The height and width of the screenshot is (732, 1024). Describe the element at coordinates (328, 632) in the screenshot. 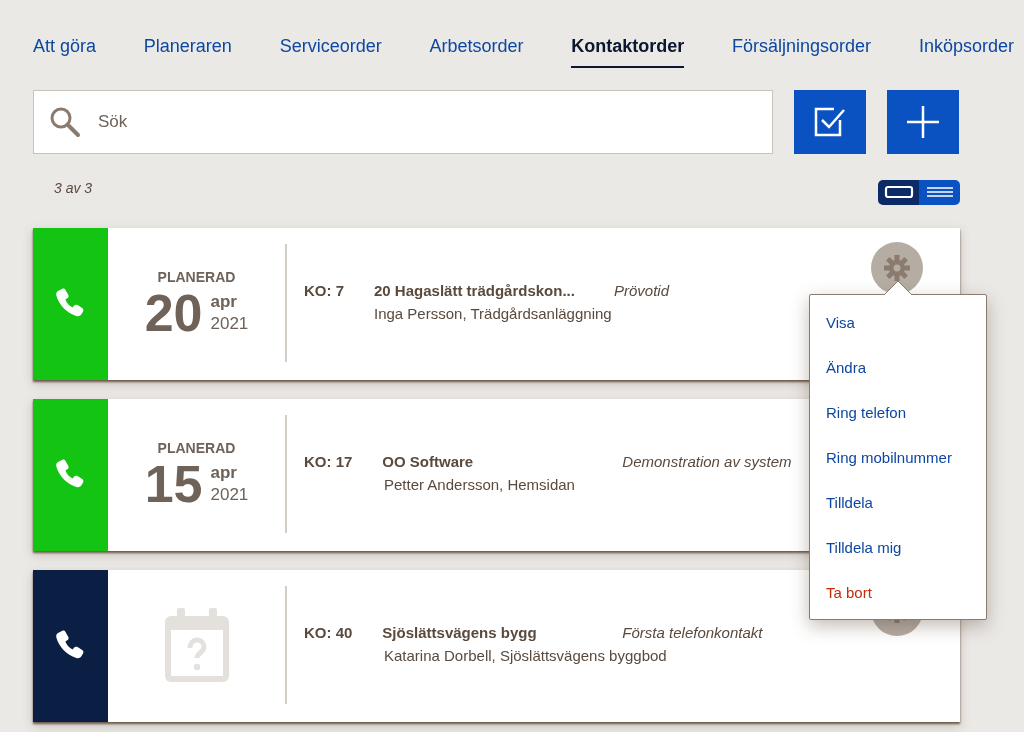

I see `order-number: KO: 40` at that location.